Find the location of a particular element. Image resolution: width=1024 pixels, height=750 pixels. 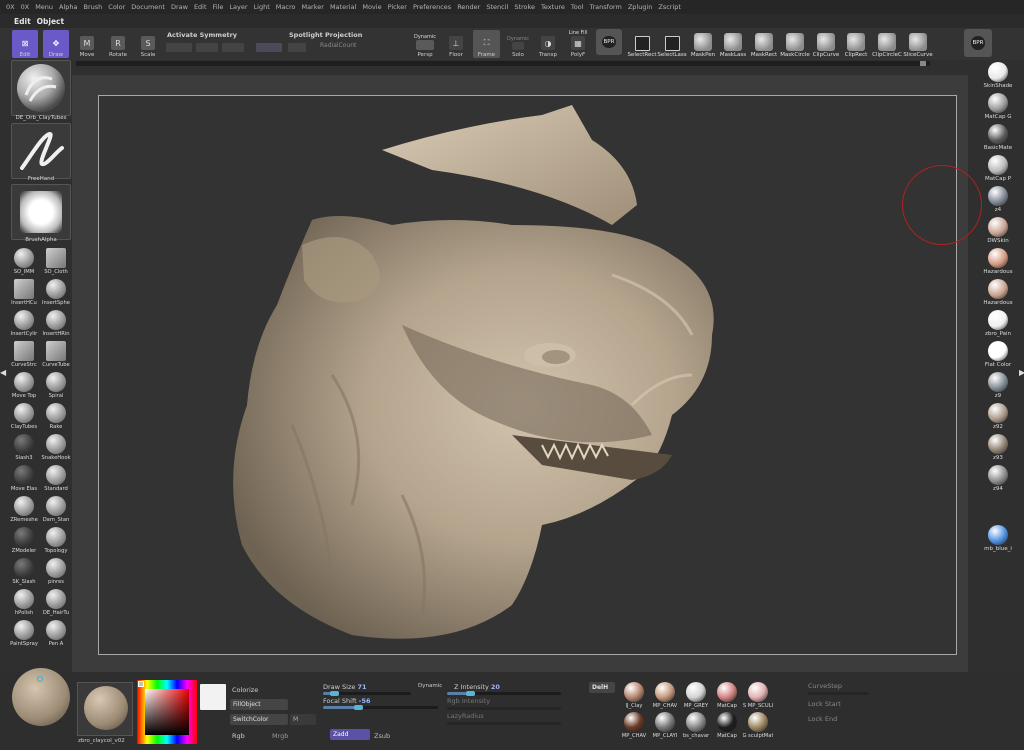

secondary-color-swatch is located at coordinates (213, 697).